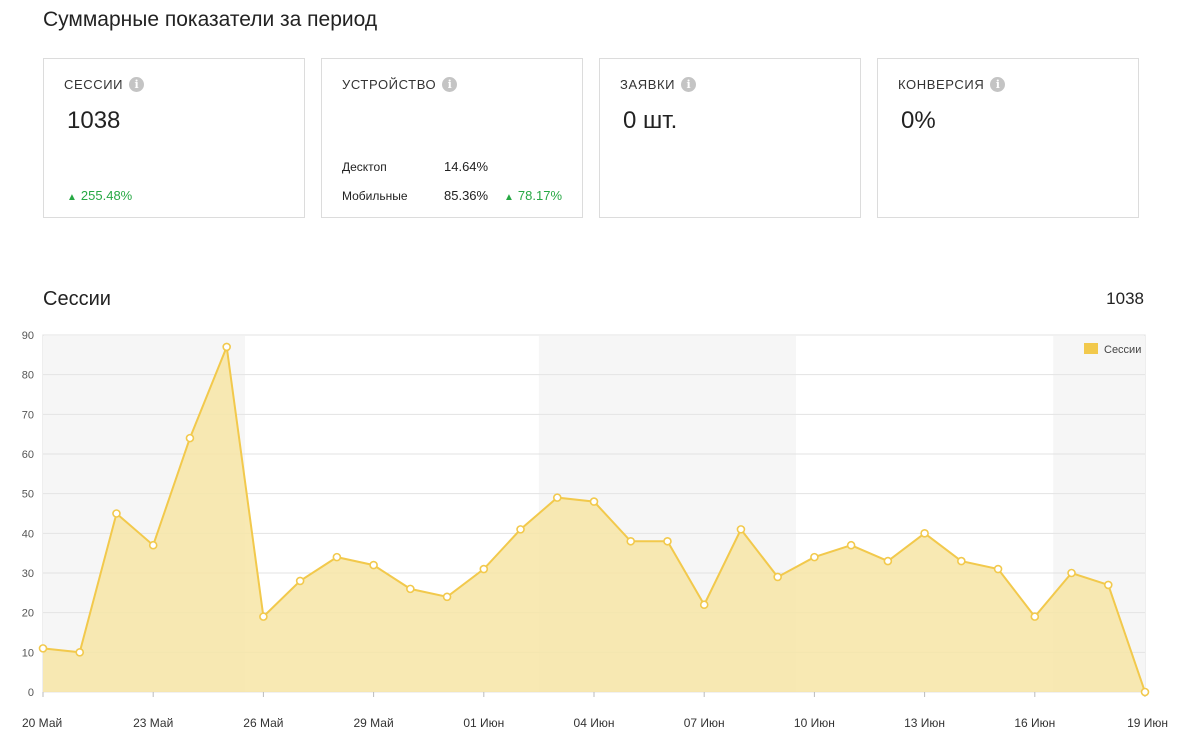 The image size is (1193, 748). Describe the element at coordinates (704, 723) in the screenshot. I see `x-tick-label: 07 Июн` at that location.